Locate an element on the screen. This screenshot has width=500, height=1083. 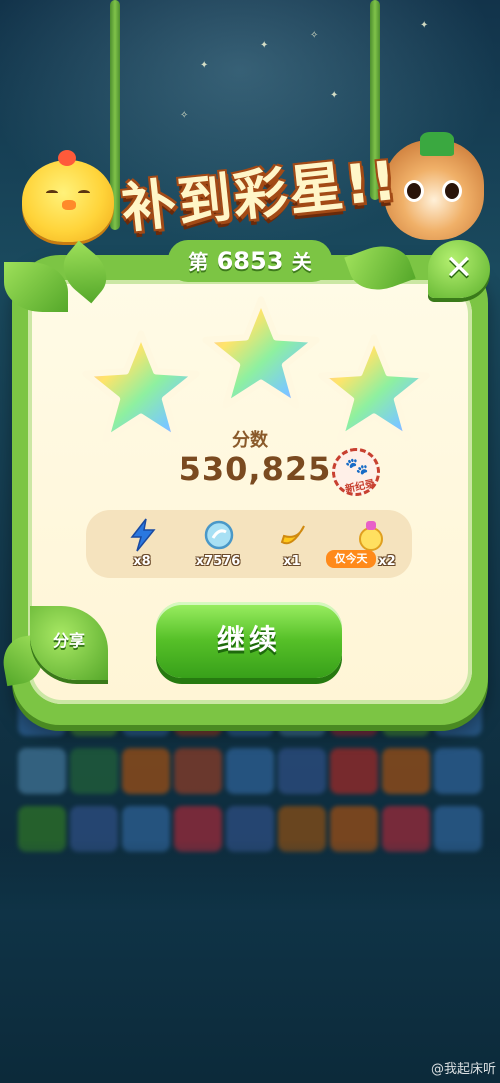
rewards-strip: x8 x7576 x1 仅今天 x2 is located at coordinates (249, 544).